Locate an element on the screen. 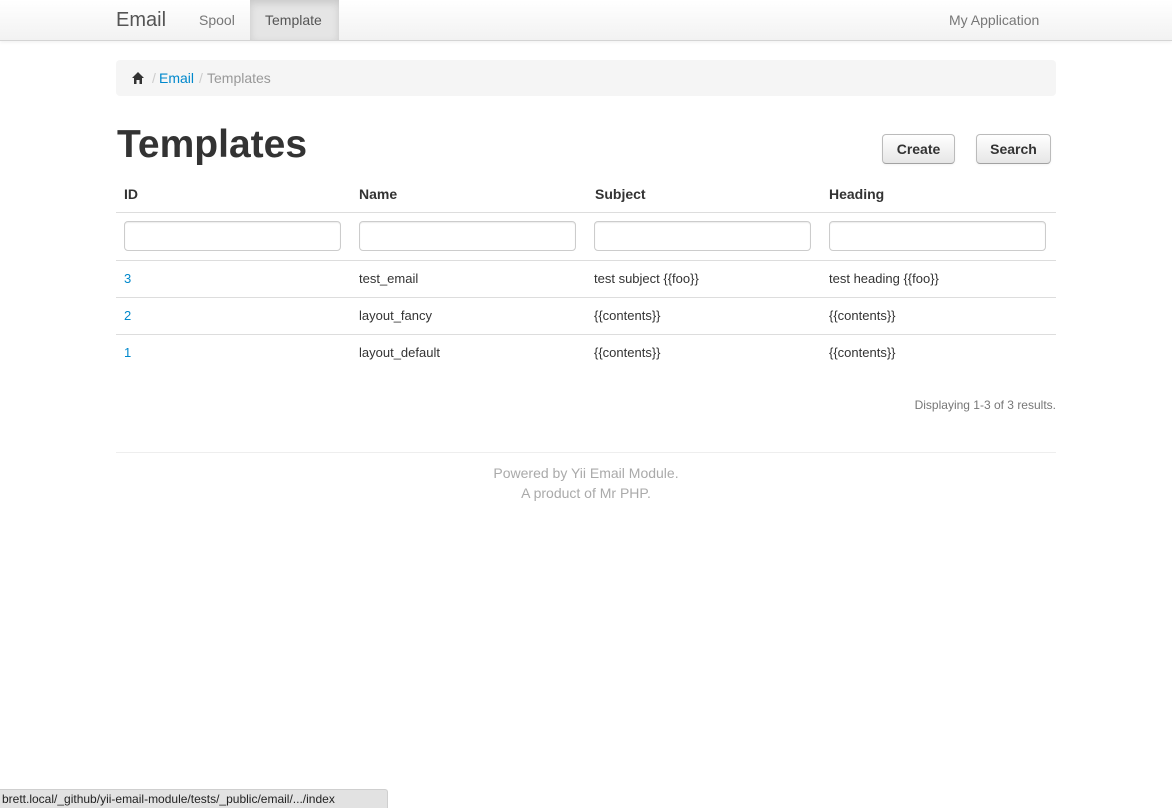  nav-item-template: Template is located at coordinates (294, 20).